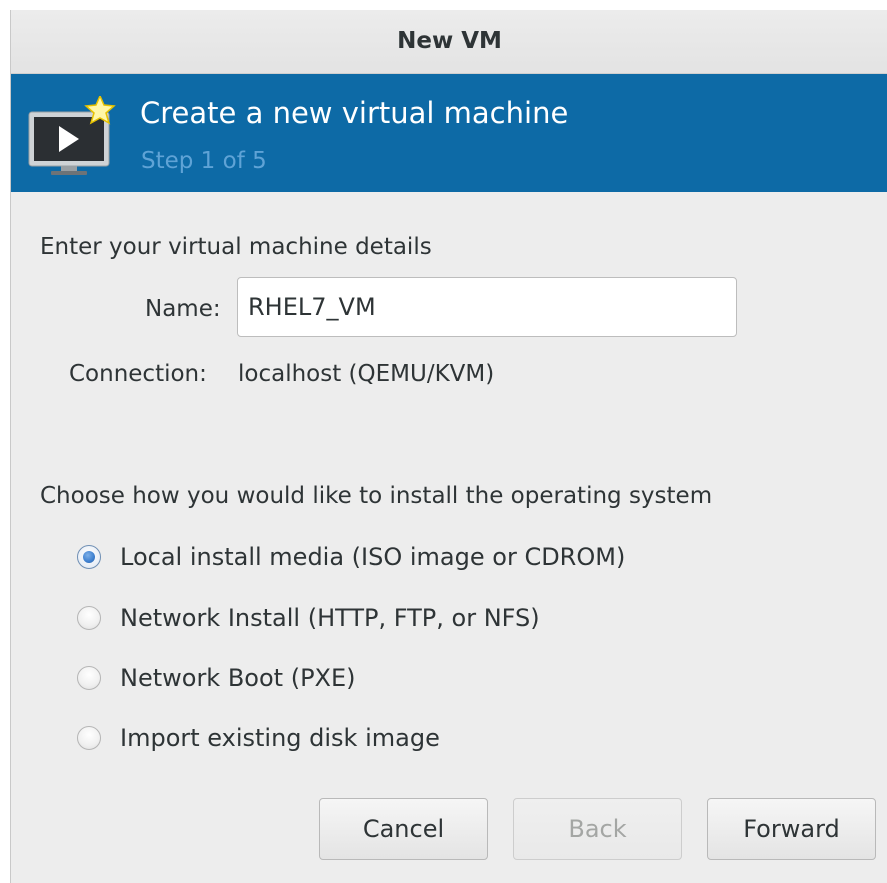 The image size is (887, 883). Describe the element at coordinates (138, 374) in the screenshot. I see `connection-label: Connection:` at that location.